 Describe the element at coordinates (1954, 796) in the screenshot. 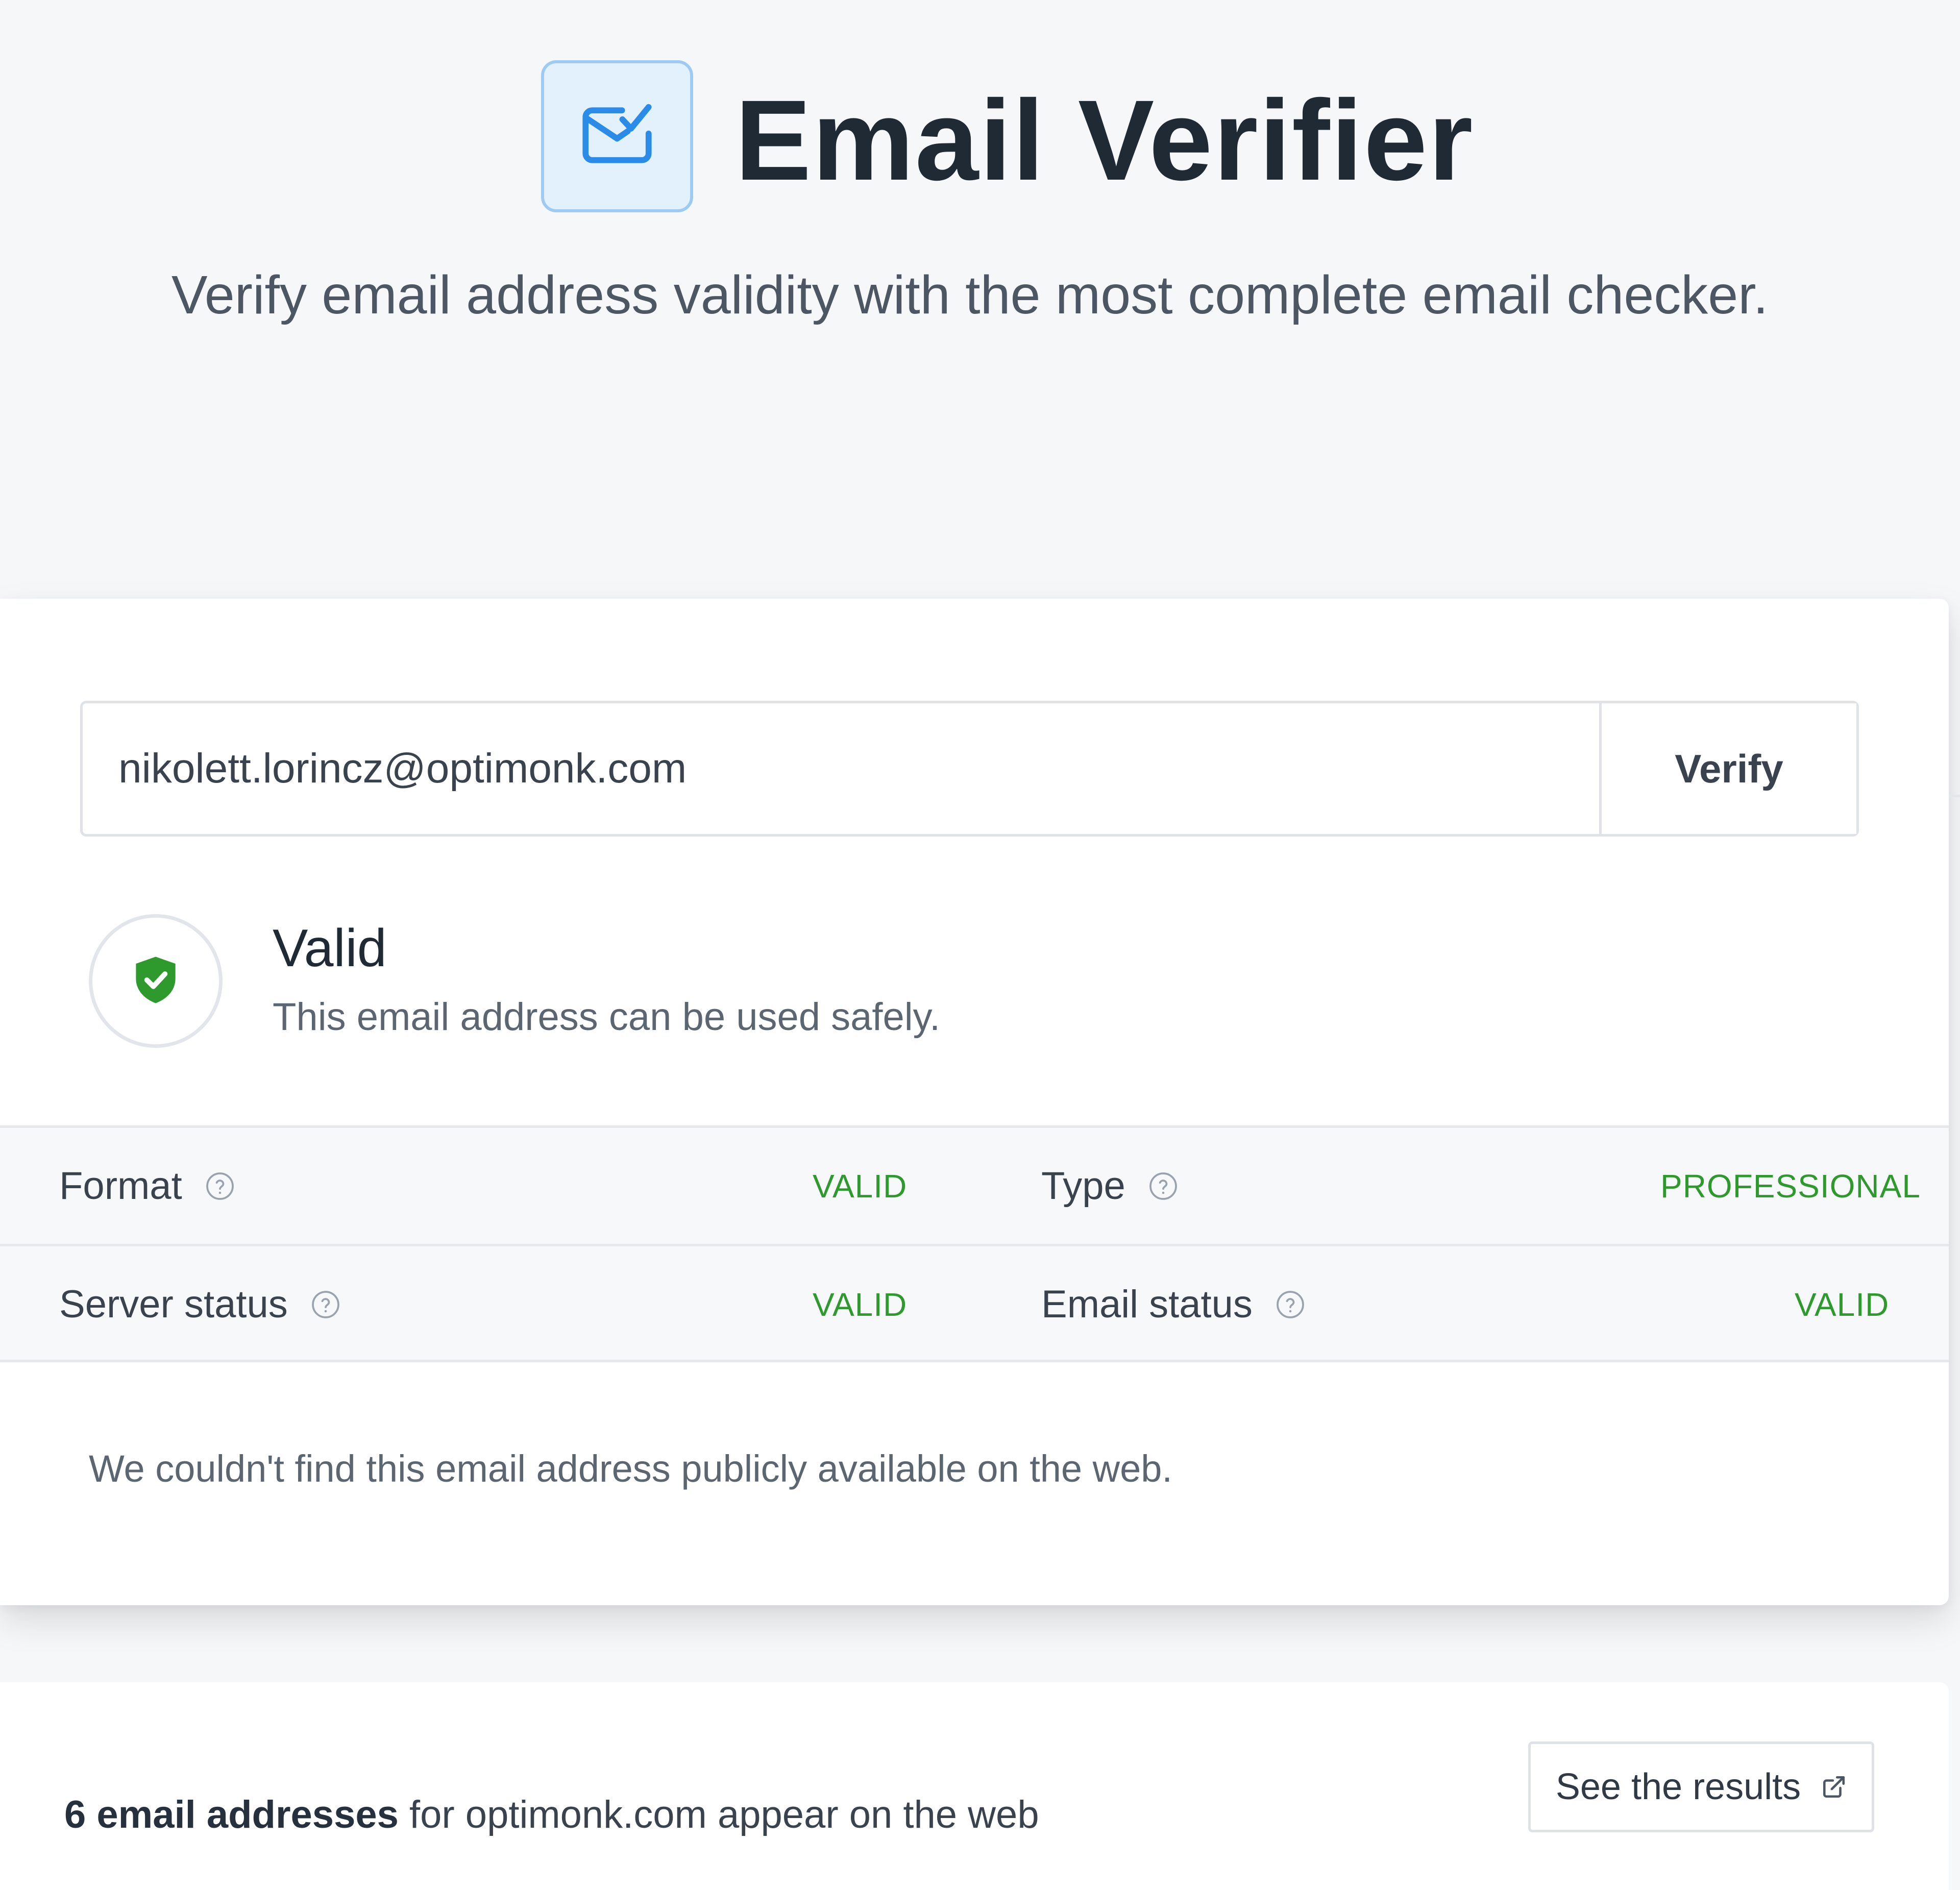

I see `divider` at that location.